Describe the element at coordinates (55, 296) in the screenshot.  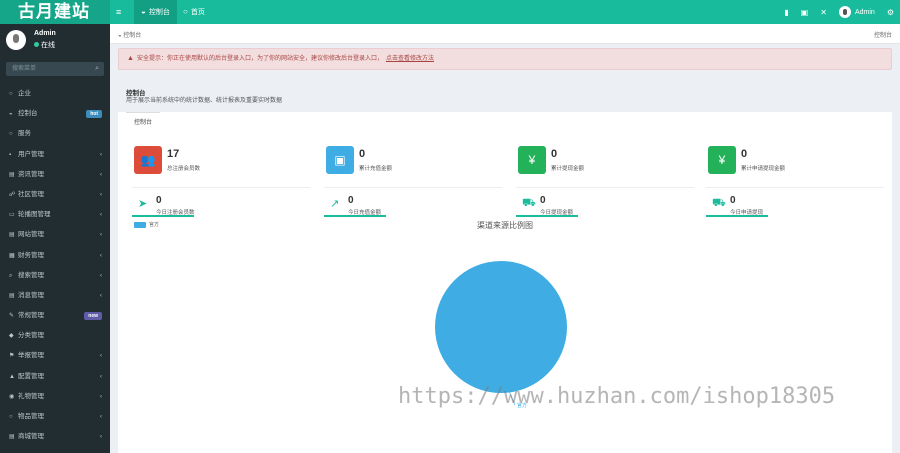
I see `sidebar-item-10: ▤ 消息管理 ‹` at that location.